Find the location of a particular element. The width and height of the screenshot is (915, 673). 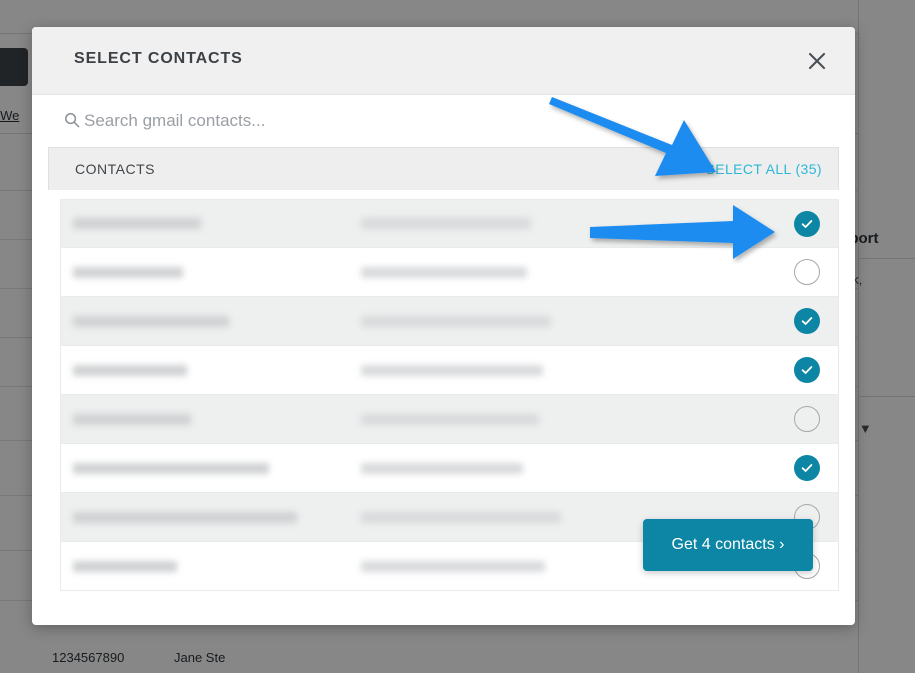

modal-header: SELECT CONTACTS is located at coordinates (443, 61).